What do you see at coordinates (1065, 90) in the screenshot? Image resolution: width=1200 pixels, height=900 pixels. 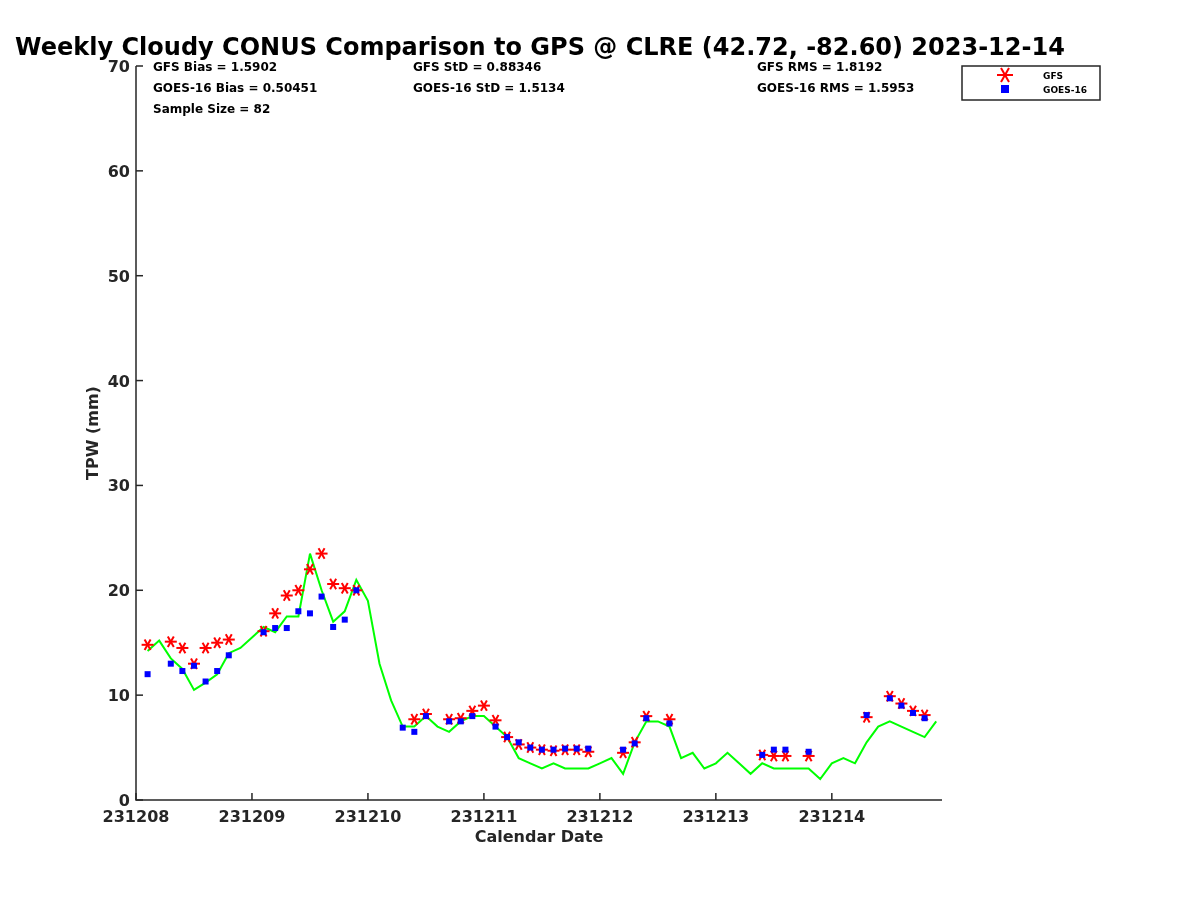 I see `legend-label: GOES-16` at bounding box center [1065, 90].